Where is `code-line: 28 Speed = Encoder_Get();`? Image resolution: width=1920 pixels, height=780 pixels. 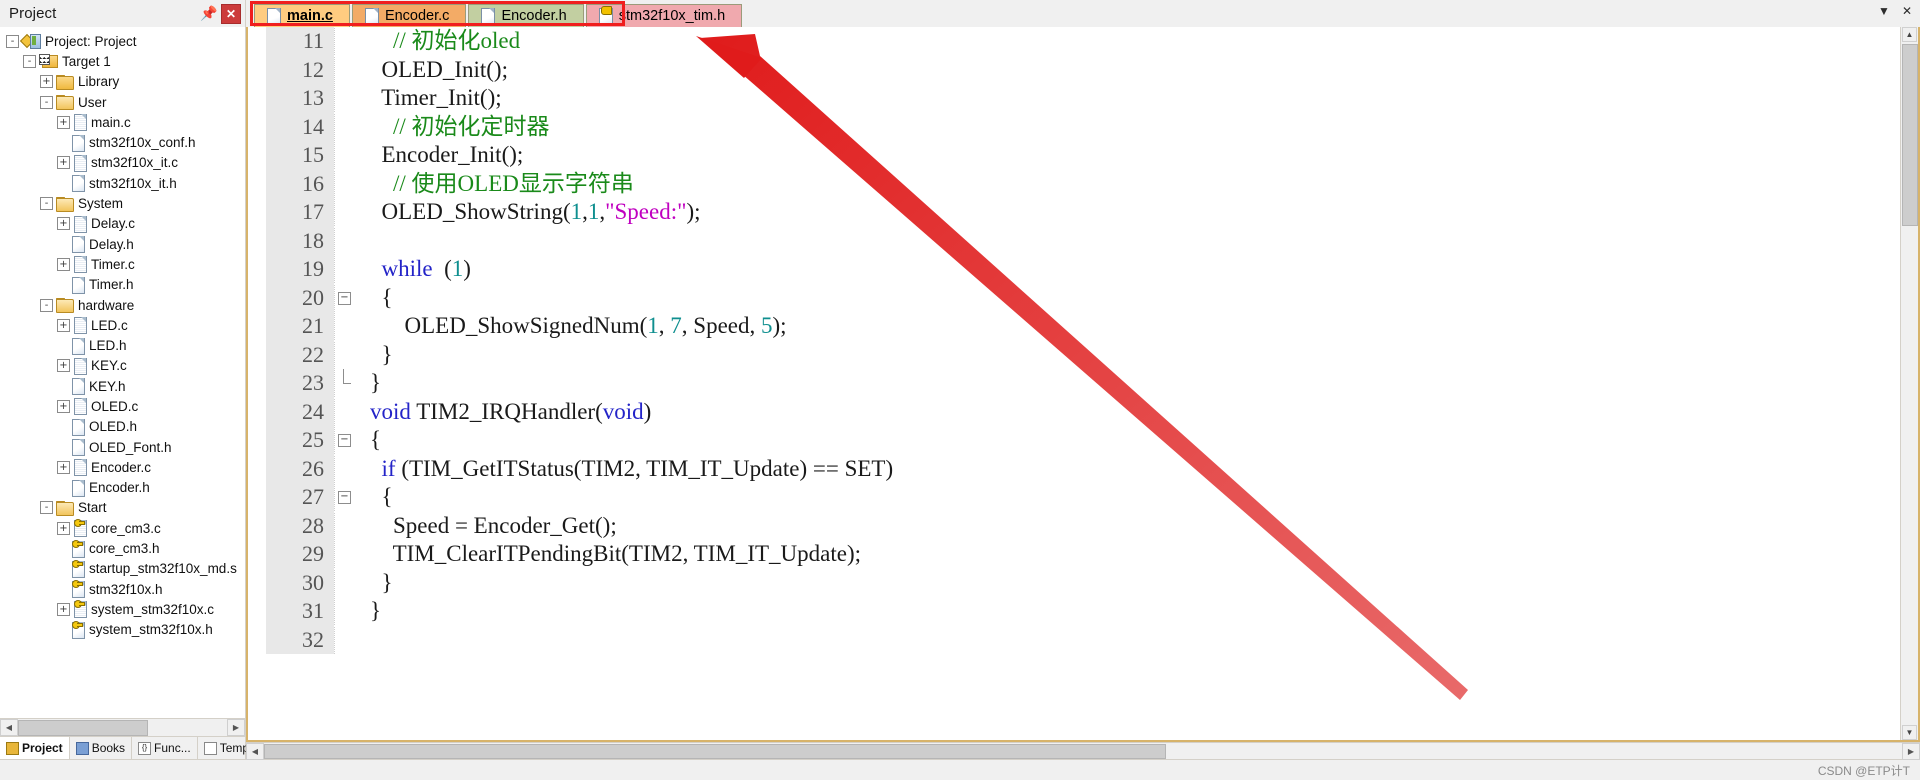 code-line: 28 Speed = Encoder_Get(); is located at coordinates (1083, 526).